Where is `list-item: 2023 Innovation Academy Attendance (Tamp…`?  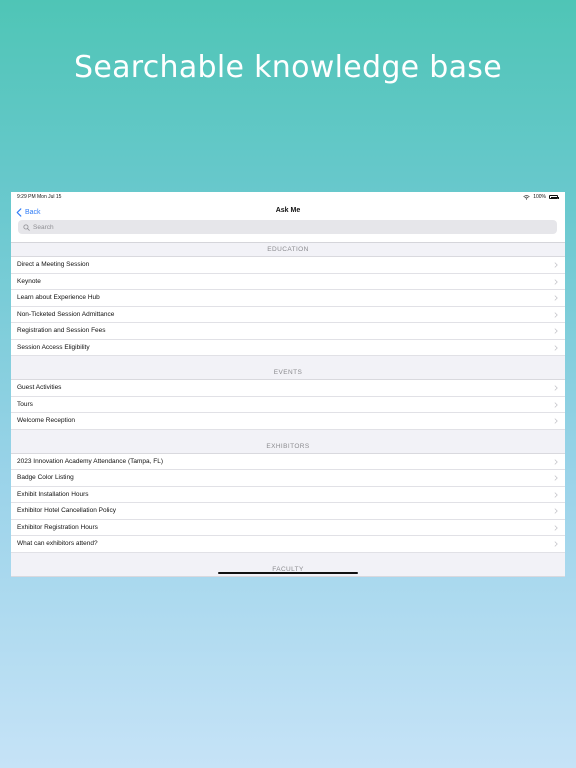 list-item: 2023 Innovation Academy Attendance (Tamp… is located at coordinates (288, 461).